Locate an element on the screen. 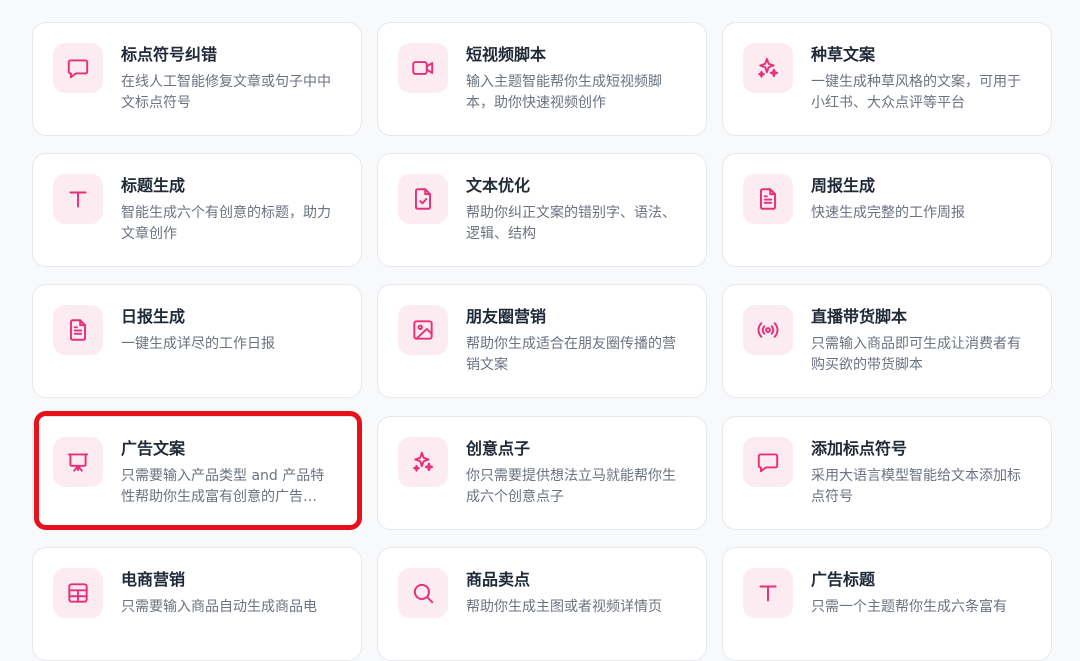  card-title: 创意点子 is located at coordinates (498, 448).